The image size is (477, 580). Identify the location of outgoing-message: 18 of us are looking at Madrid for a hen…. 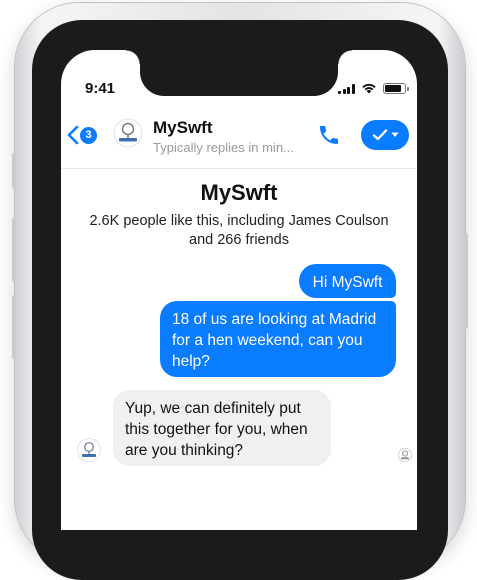
(278, 339).